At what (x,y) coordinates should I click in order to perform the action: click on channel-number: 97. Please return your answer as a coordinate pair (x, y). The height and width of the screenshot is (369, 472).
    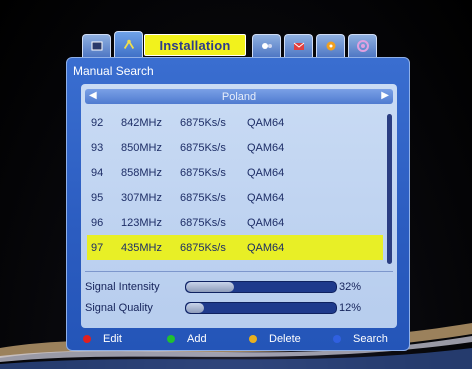
    Looking at the image, I should click on (97, 247).